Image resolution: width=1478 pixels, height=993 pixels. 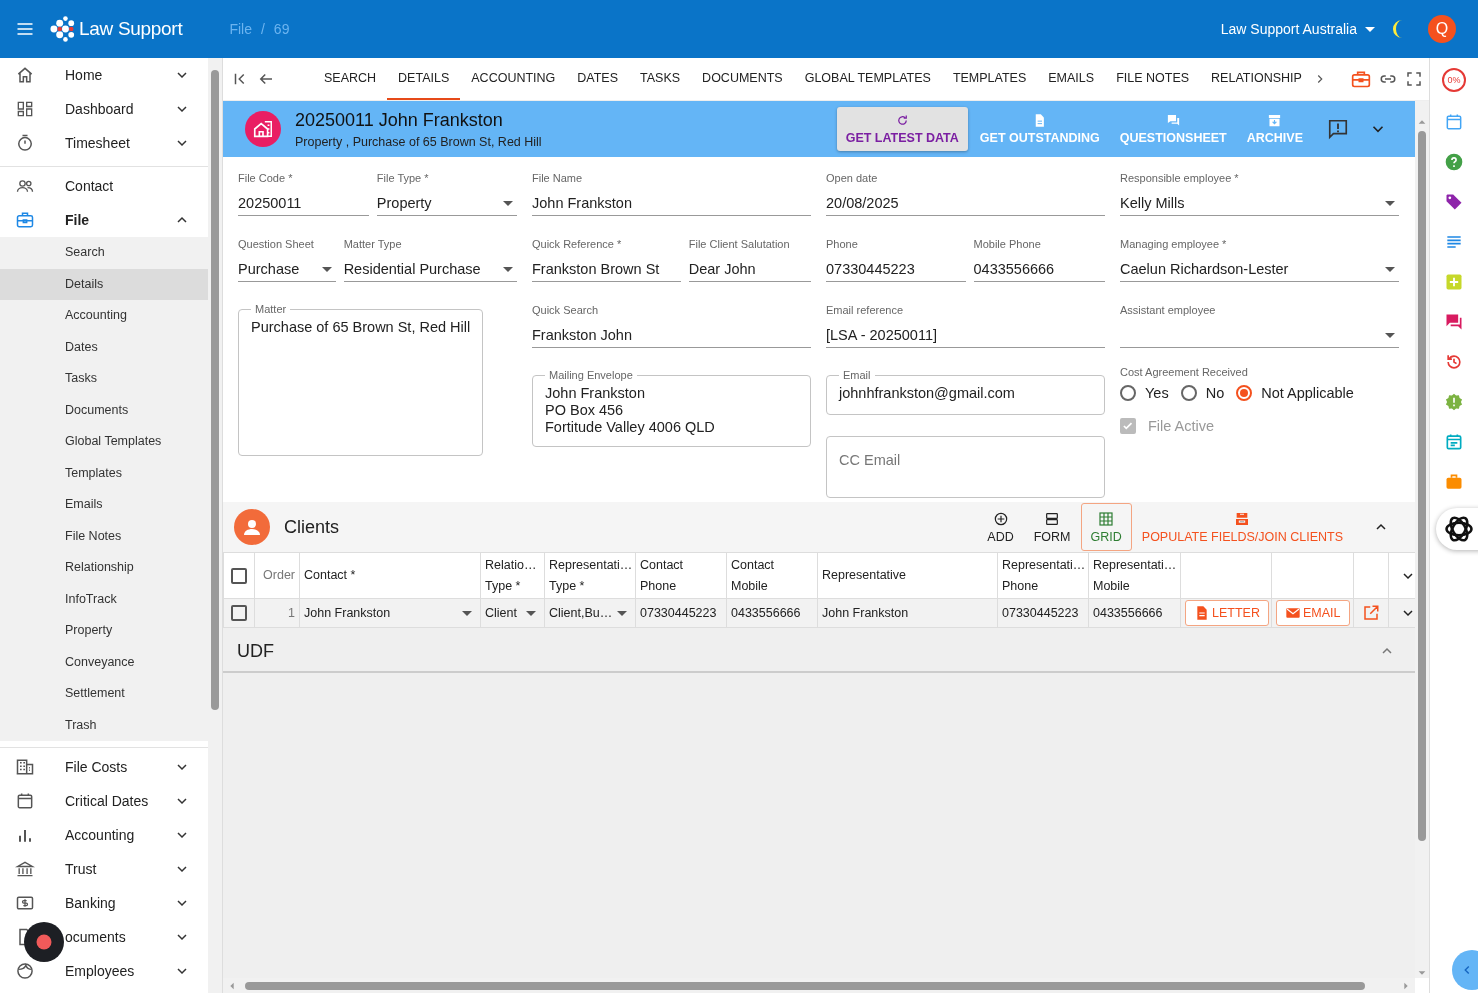 I want to click on field-label: File Code *, so click(x=266, y=178).